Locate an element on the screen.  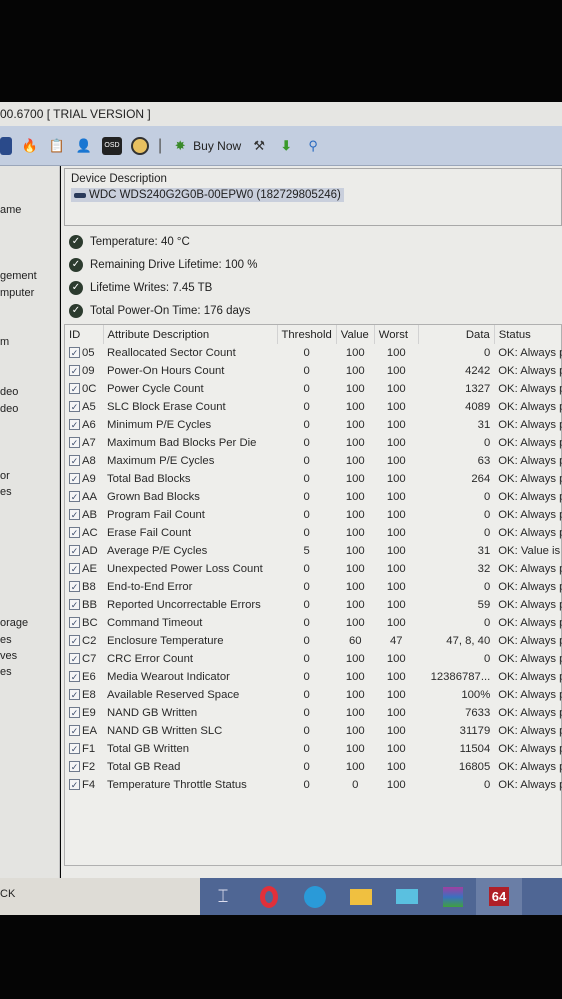
col-id: ID is located at coordinates (84, 334).